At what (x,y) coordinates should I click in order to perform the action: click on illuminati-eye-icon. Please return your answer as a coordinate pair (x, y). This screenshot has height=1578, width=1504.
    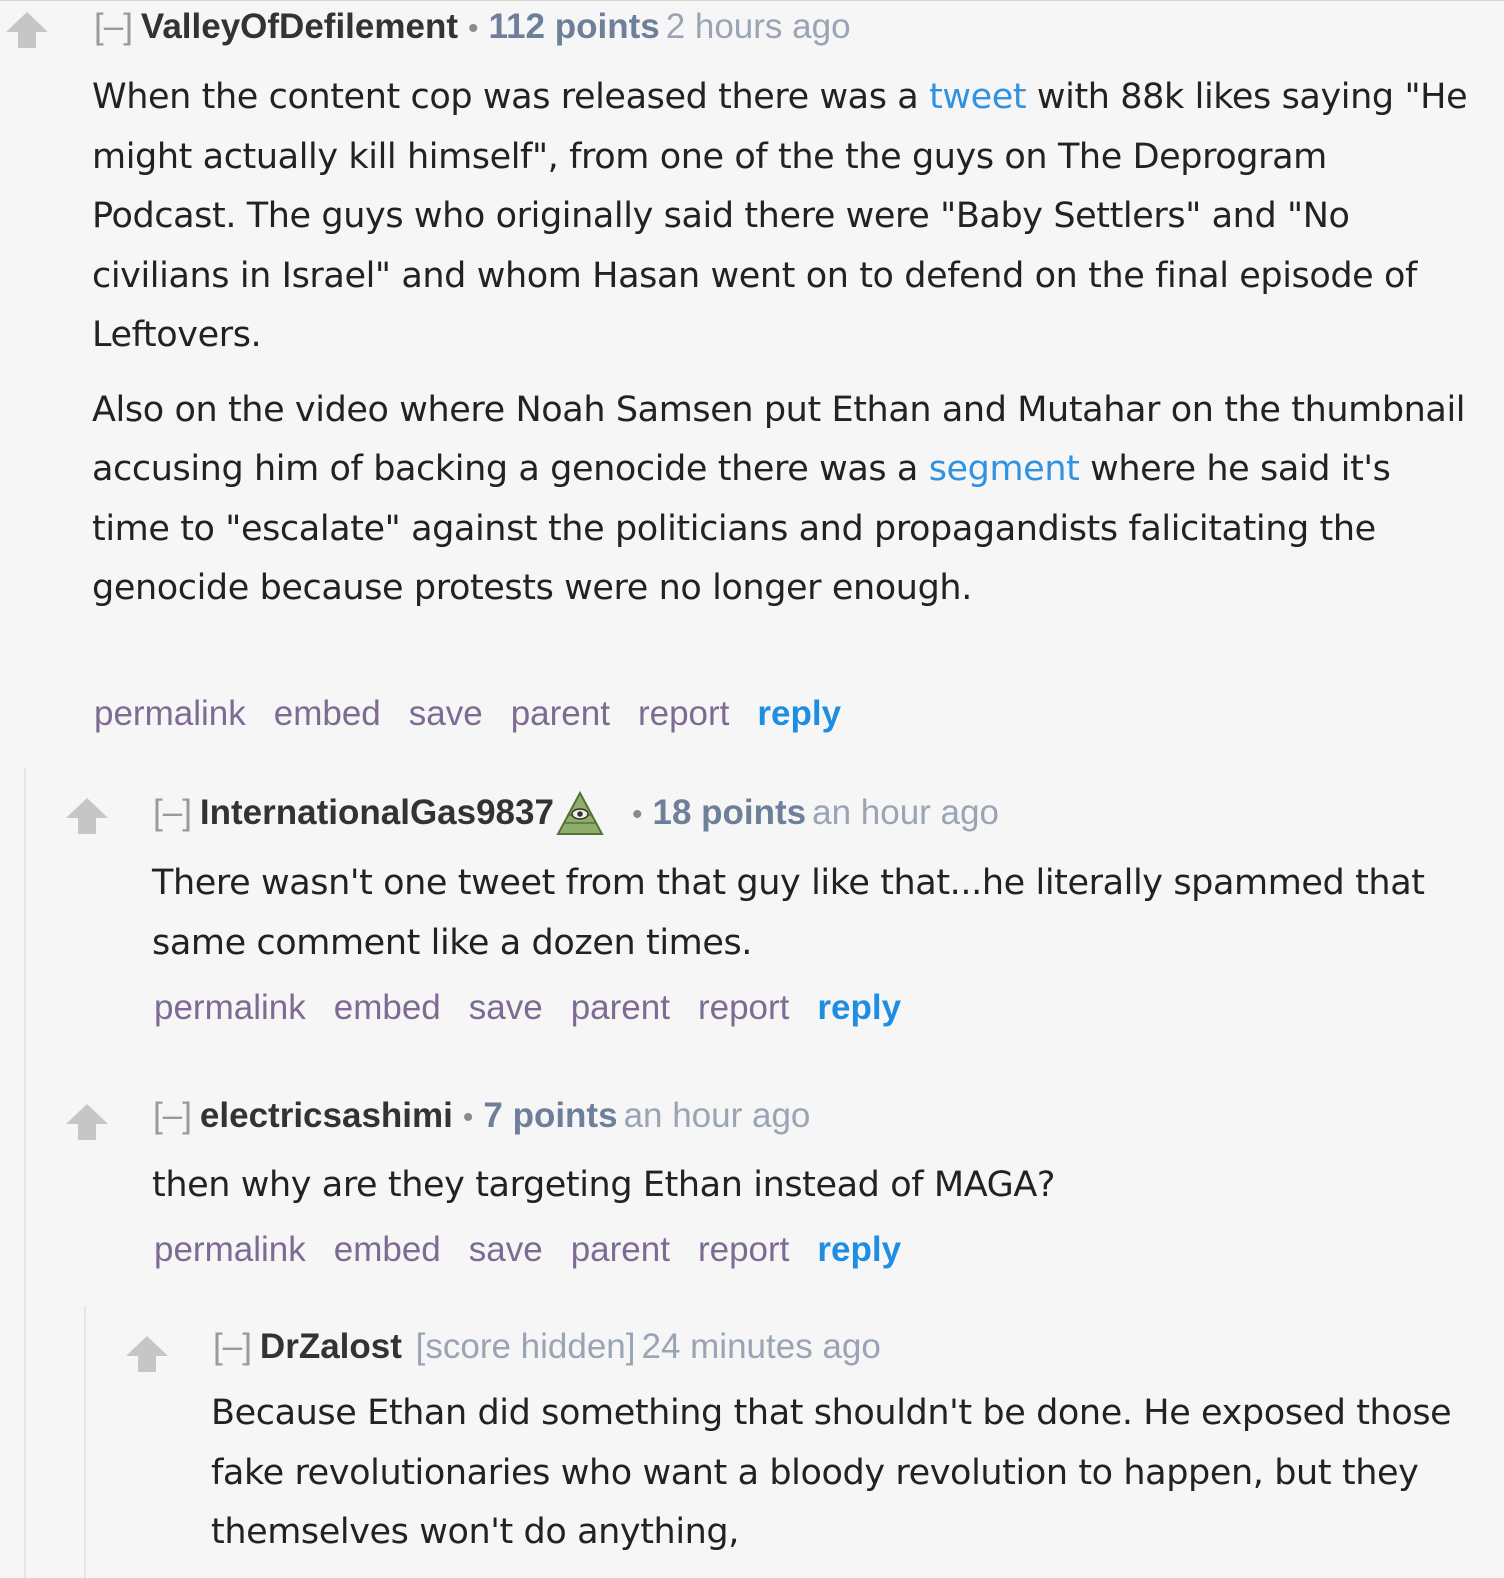
    Looking at the image, I should click on (580, 814).